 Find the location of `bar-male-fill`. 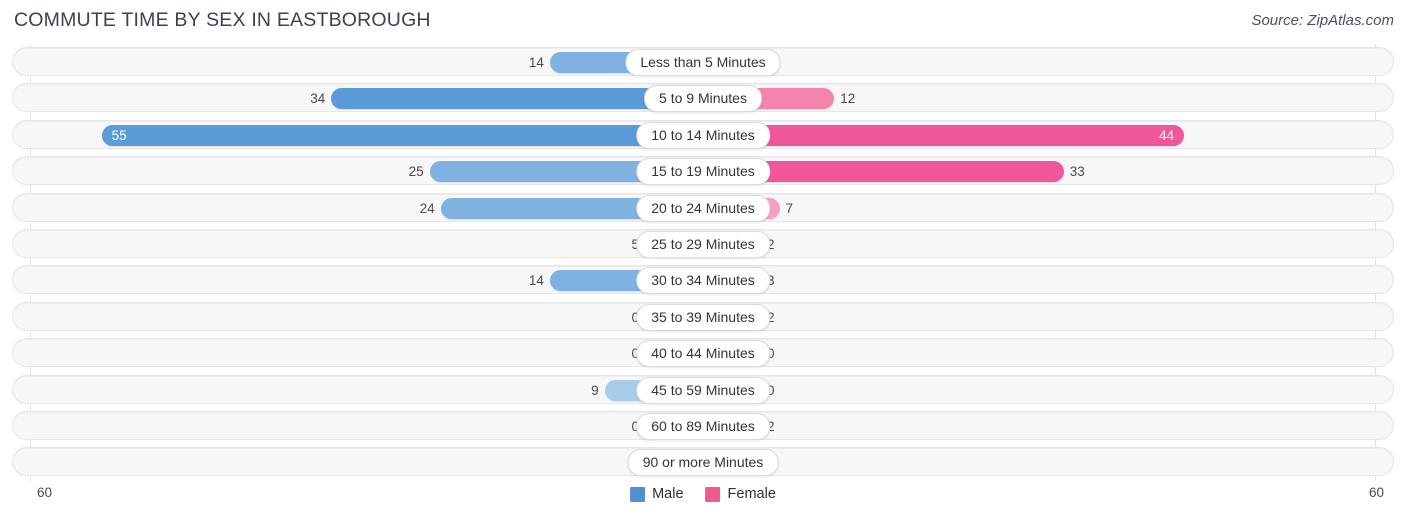

bar-male-fill is located at coordinates (402, 135).